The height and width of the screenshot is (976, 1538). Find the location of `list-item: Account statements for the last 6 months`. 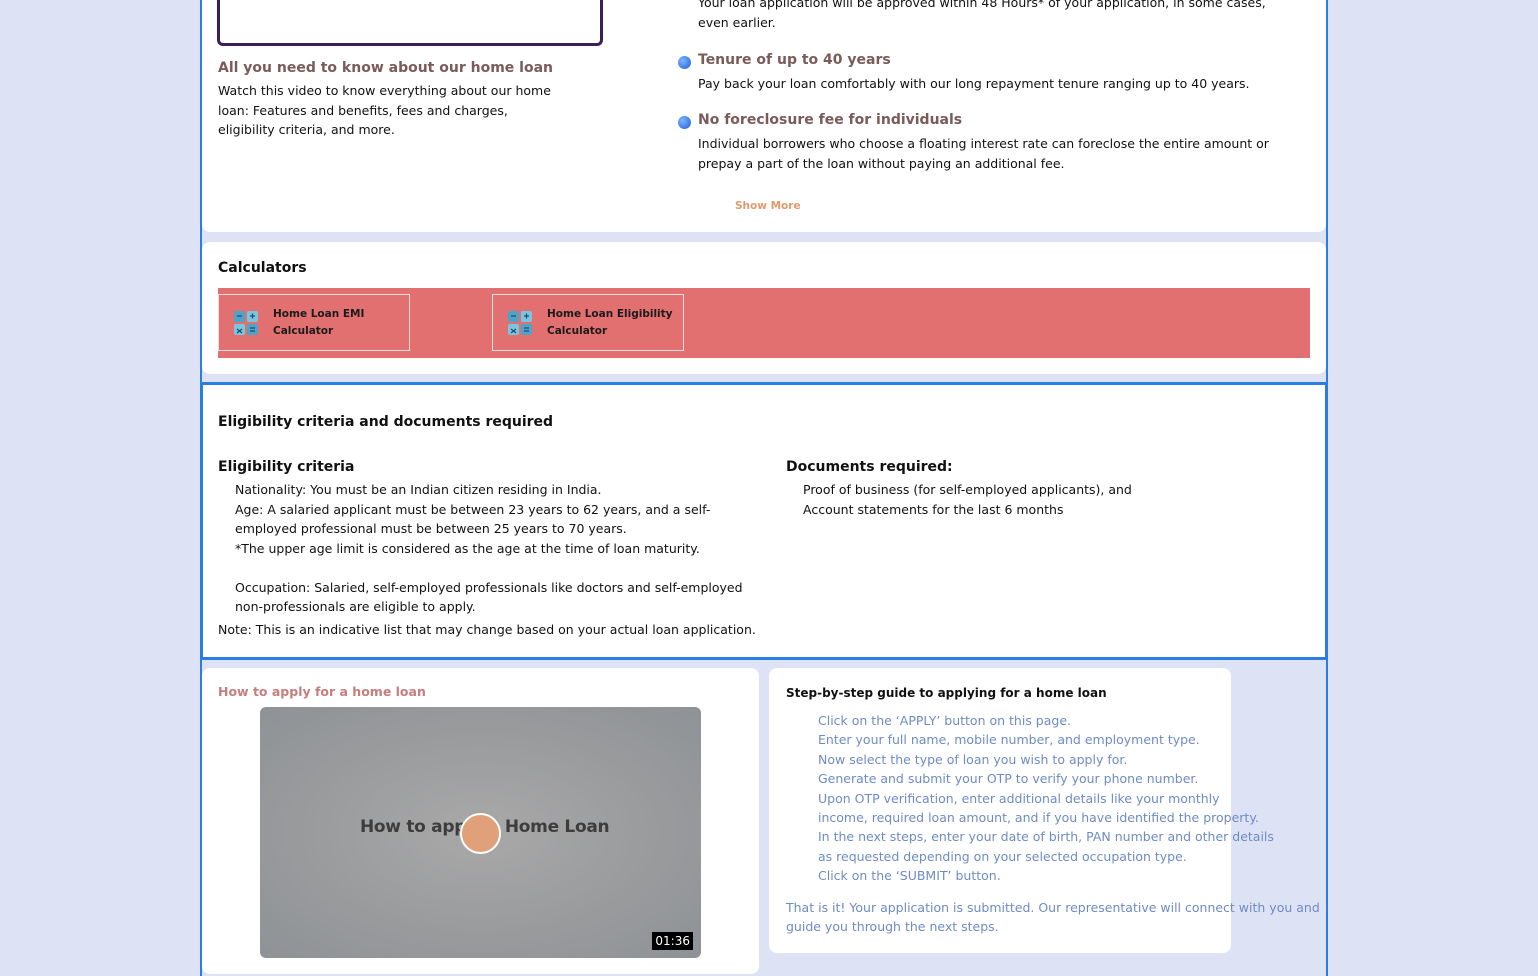

list-item: Account statements for the last 6 months is located at coordinates (933, 509).